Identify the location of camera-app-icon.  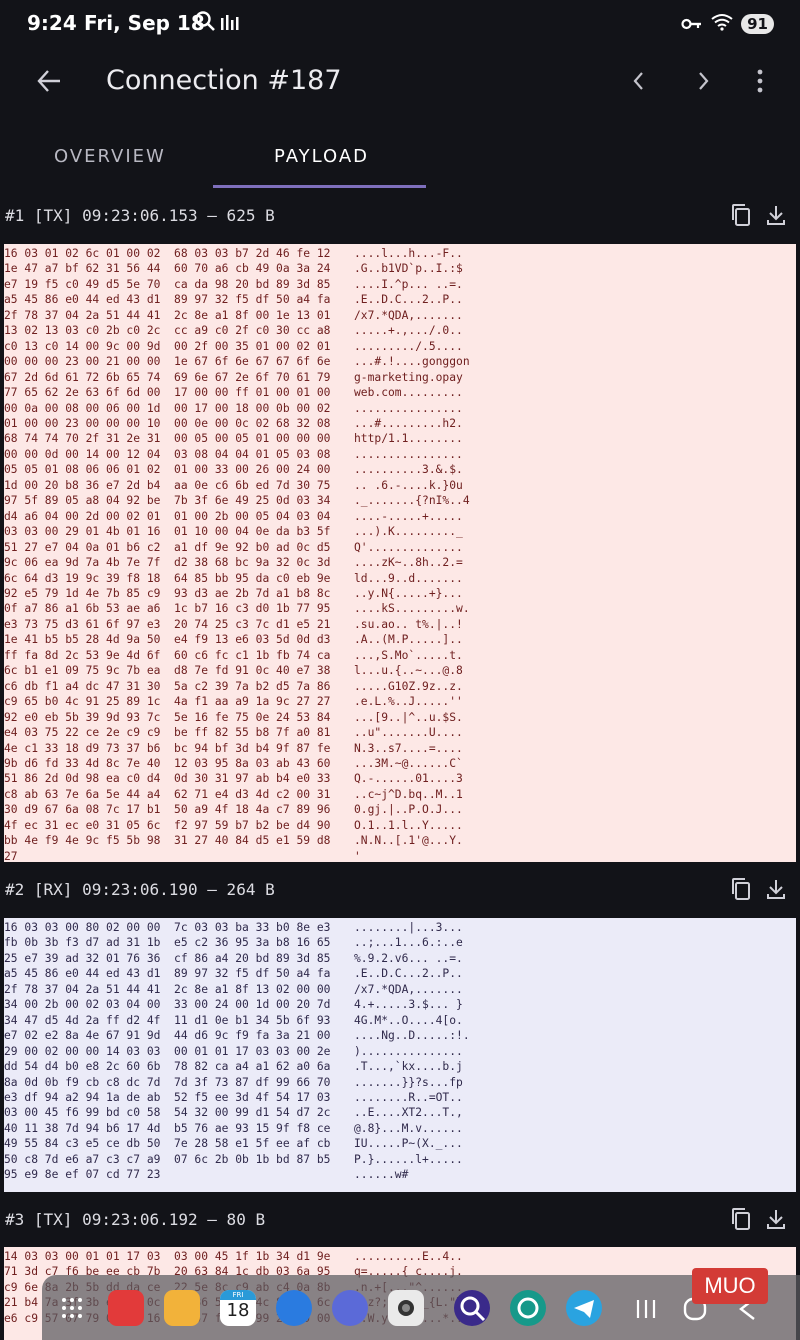
(406, 1308).